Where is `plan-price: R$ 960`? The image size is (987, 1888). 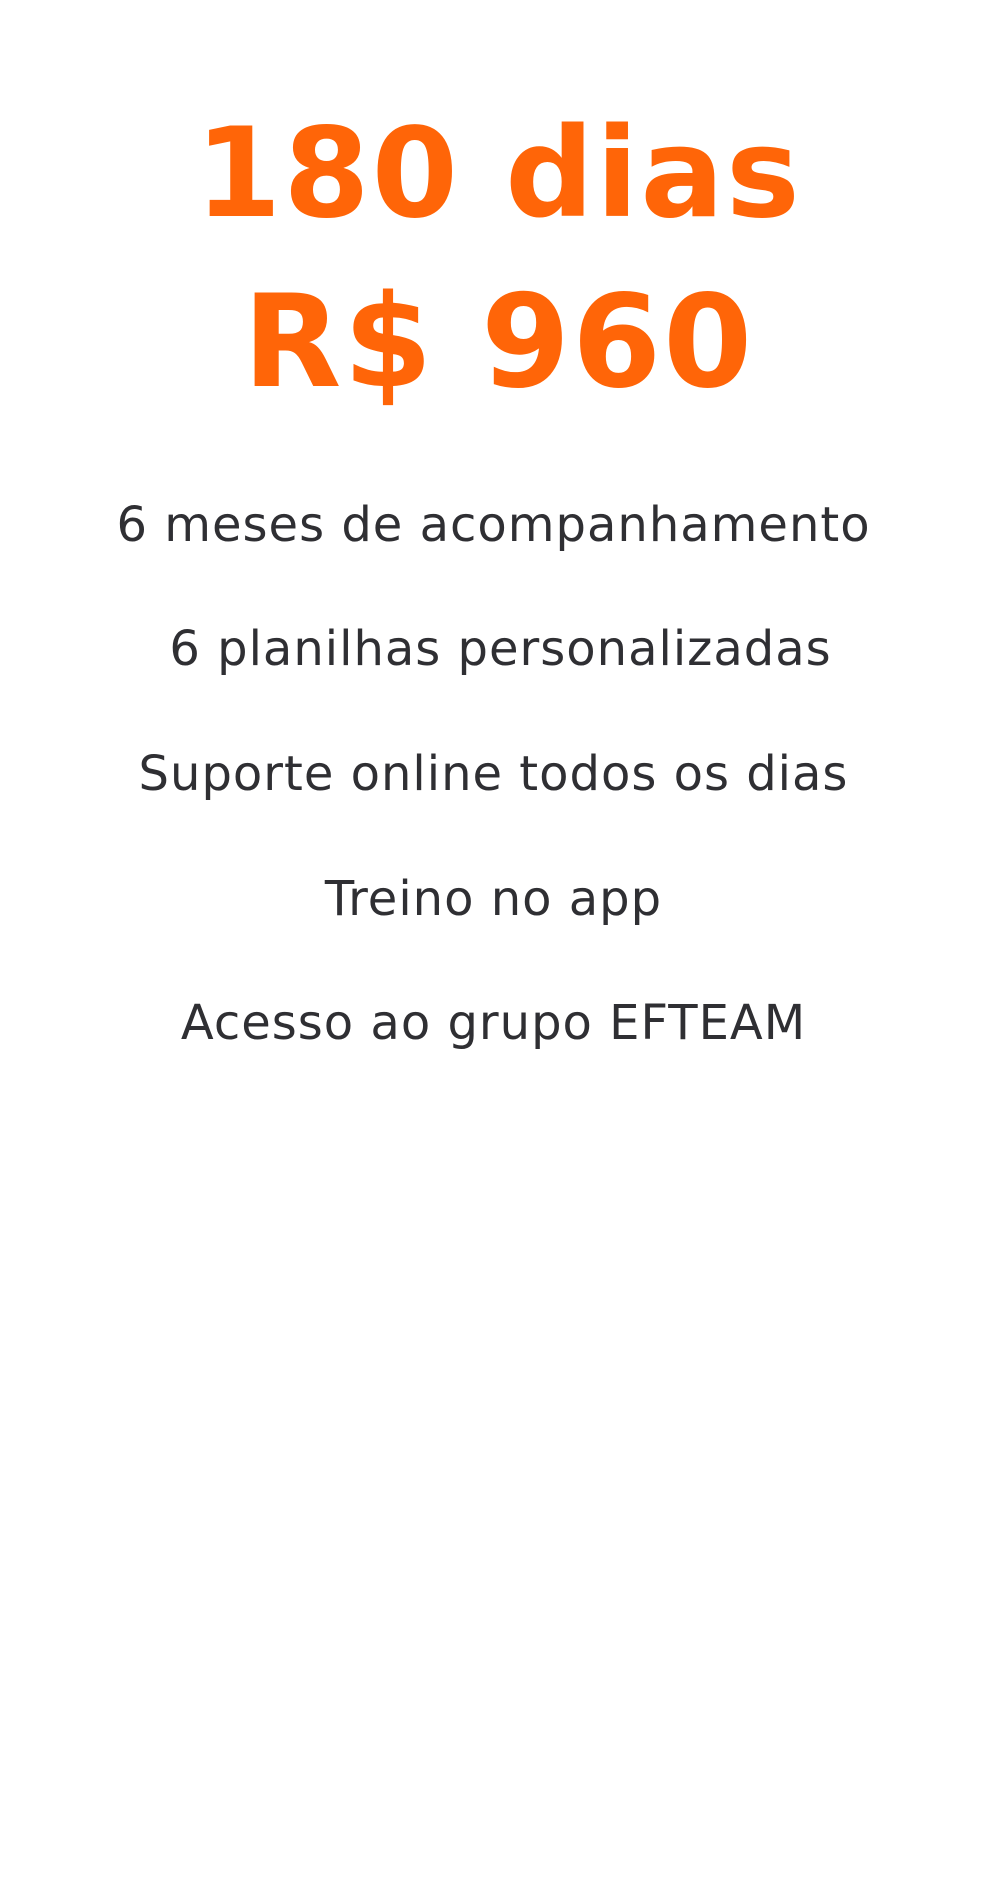 plan-price: R$ 960 is located at coordinates (498, 342).